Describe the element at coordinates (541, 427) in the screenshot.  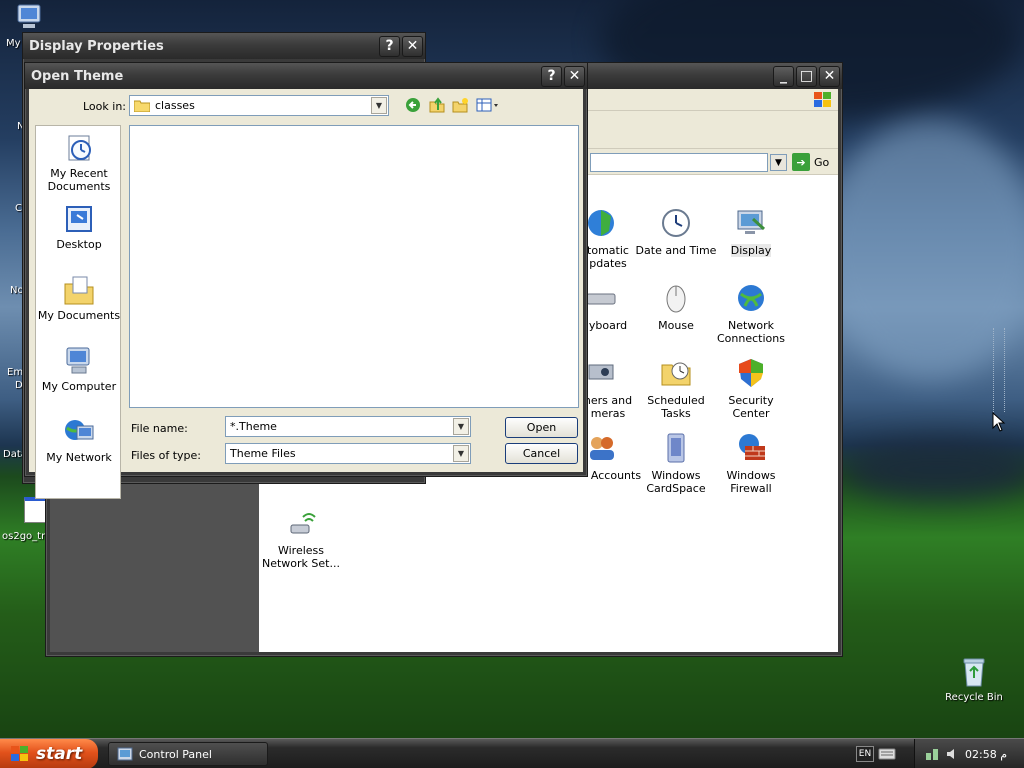
I see `open-button: Open` at that location.